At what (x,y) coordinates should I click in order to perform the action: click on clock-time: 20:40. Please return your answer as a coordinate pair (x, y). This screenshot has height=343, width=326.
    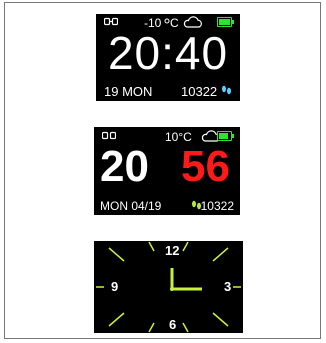
    Looking at the image, I should click on (168, 53).